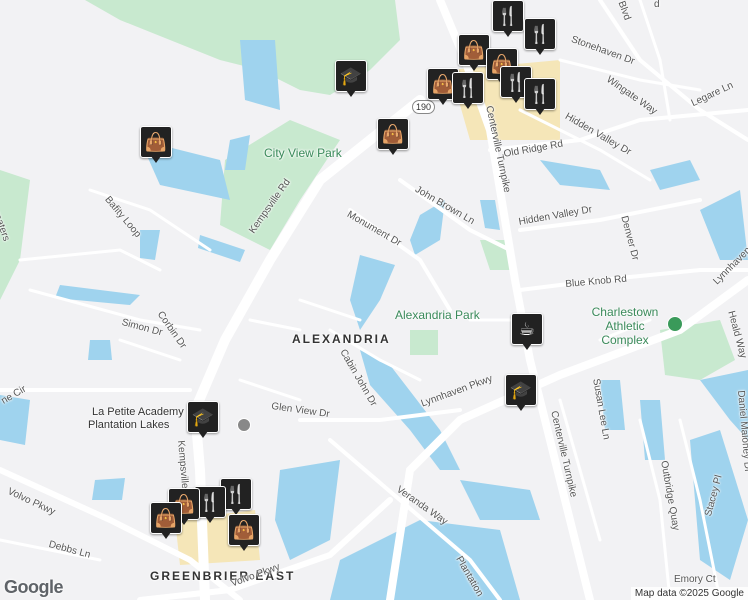  What do you see at coordinates (625, 326) in the screenshot?
I see `park-label-charlestown: Charlestown Athletic Complex` at bounding box center [625, 326].